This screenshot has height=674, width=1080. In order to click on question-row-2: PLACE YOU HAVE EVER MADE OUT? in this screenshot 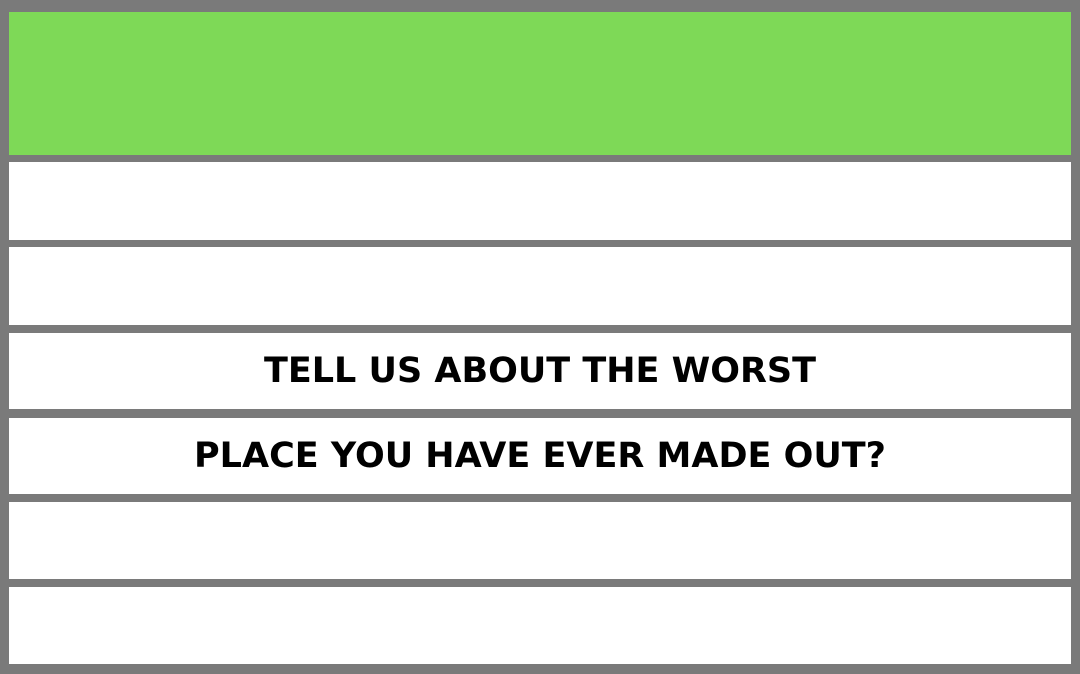, I will do `click(540, 456)`.